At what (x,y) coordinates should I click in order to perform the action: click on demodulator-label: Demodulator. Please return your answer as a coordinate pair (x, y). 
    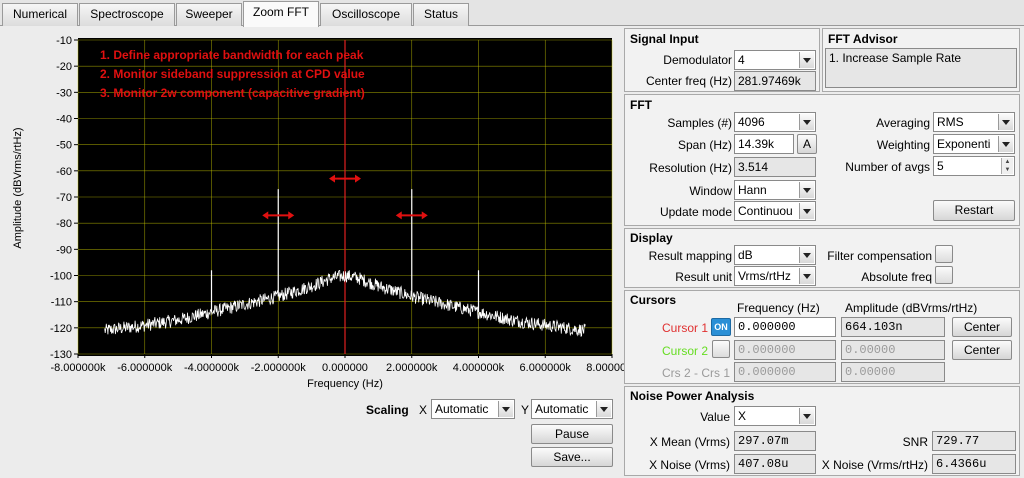
    Looking at the image, I should click on (697, 60).